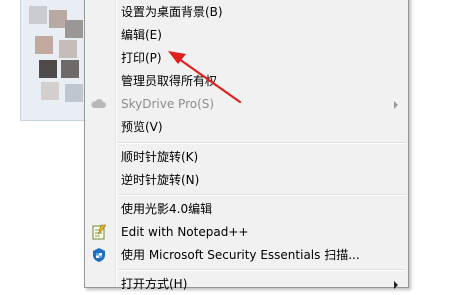 This screenshot has width=469, height=295. Describe the element at coordinates (396, 285) in the screenshot. I see `submenu-arrow-icon` at that location.